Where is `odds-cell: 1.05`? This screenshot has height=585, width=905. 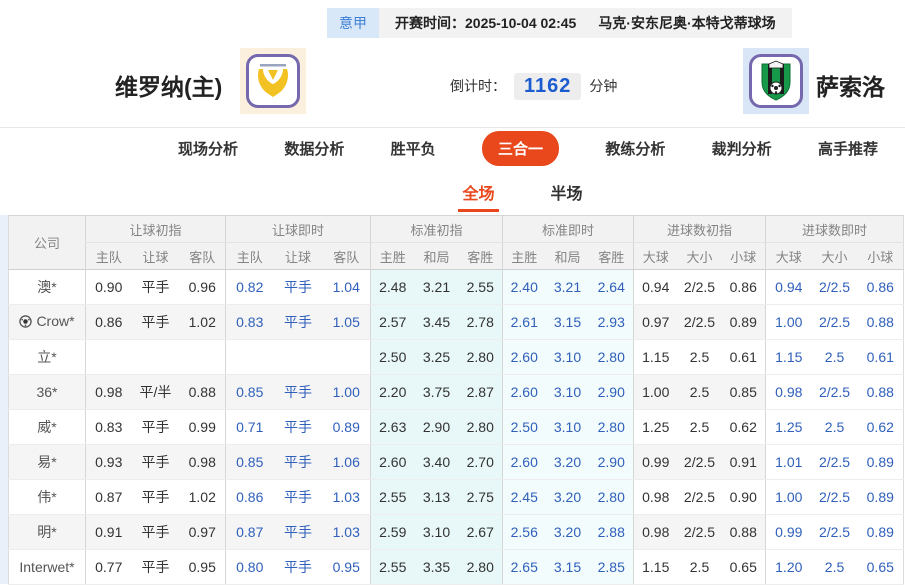 odds-cell: 1.05 is located at coordinates (346, 322).